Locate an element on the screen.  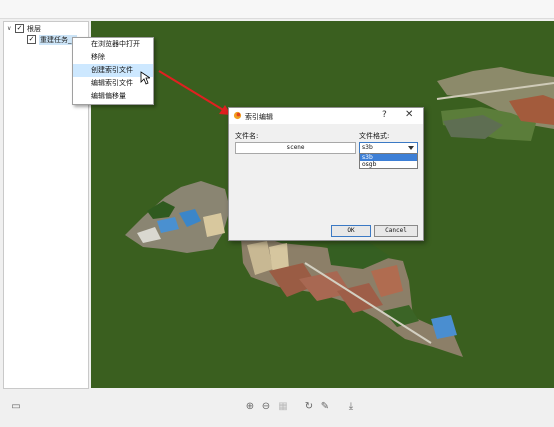
tree-root-row: ∨ ✓ 根层 is located at coordinates (24, 28).